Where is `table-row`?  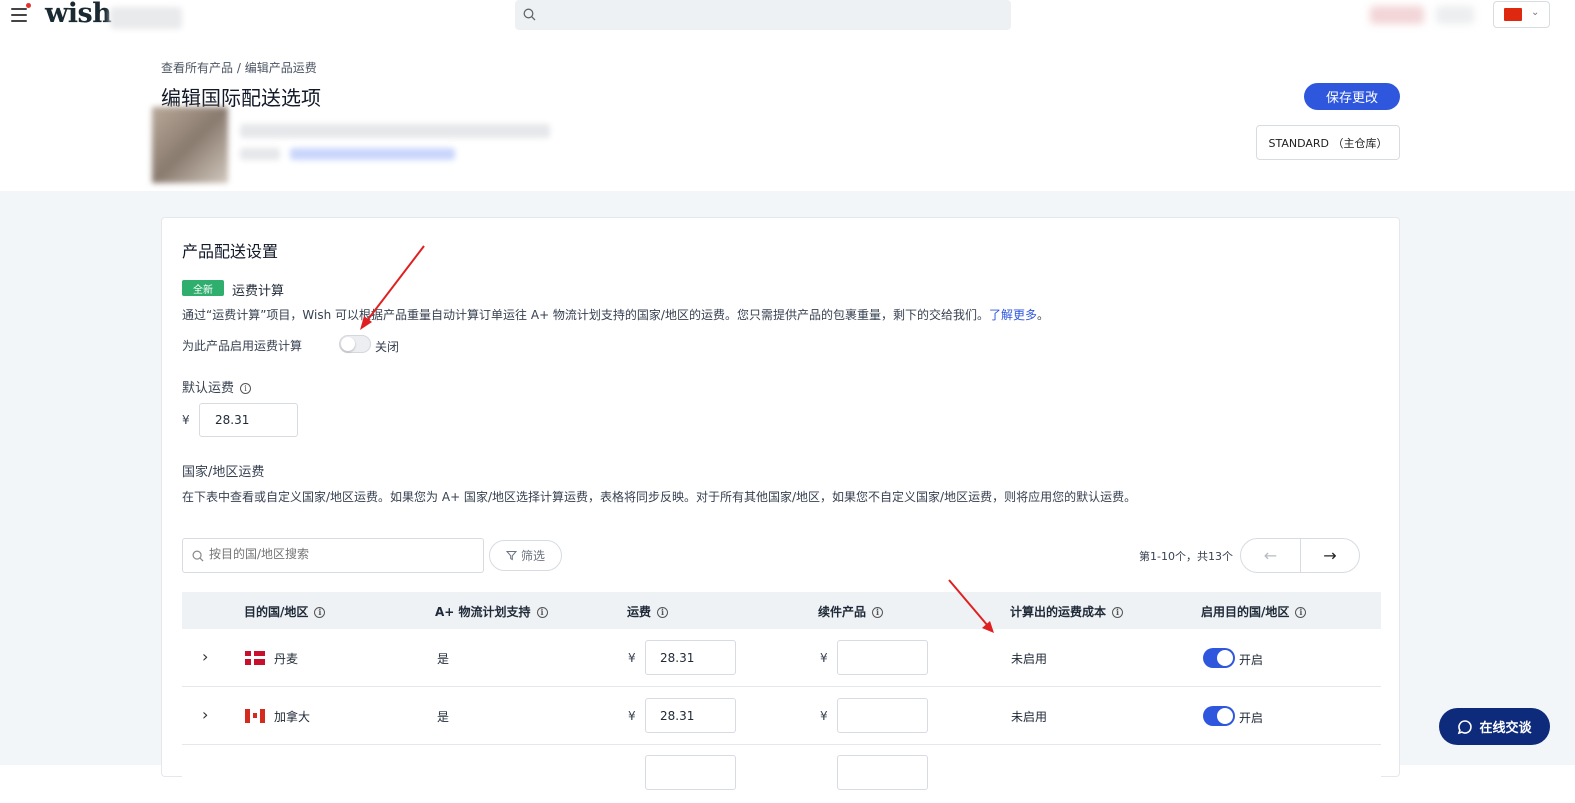
table-row is located at coordinates (781, 774).